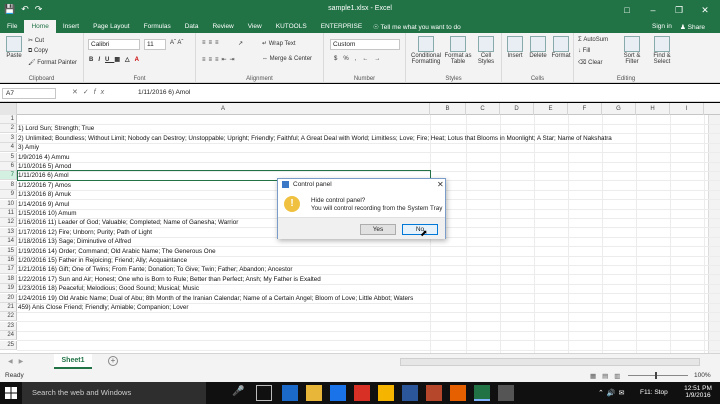 The height and width of the screenshot is (404, 720). Describe the element at coordinates (220, 59) in the screenshot. I see `align-horizontal-icons: ≡≡≡⇤⇥` at that location.